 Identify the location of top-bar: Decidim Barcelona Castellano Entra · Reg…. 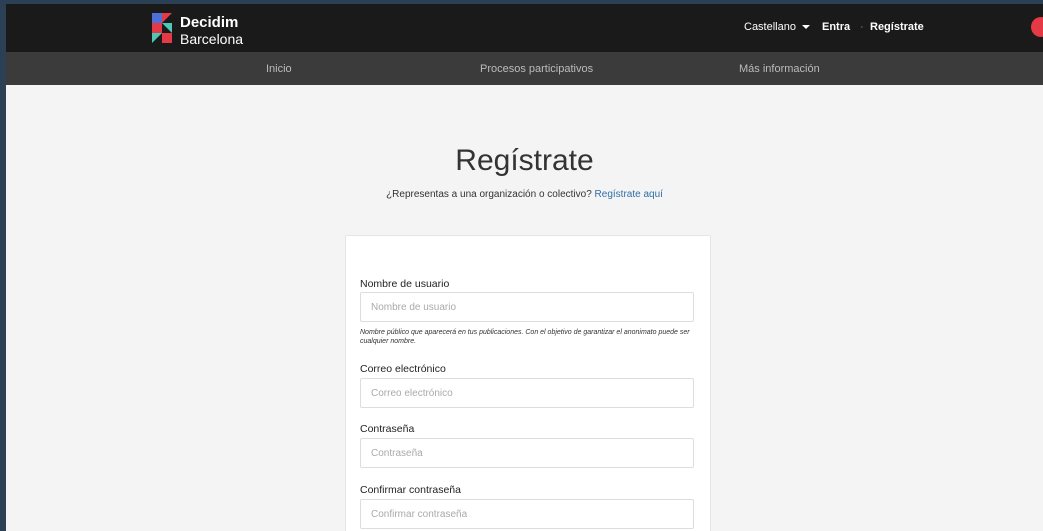
(524, 28).